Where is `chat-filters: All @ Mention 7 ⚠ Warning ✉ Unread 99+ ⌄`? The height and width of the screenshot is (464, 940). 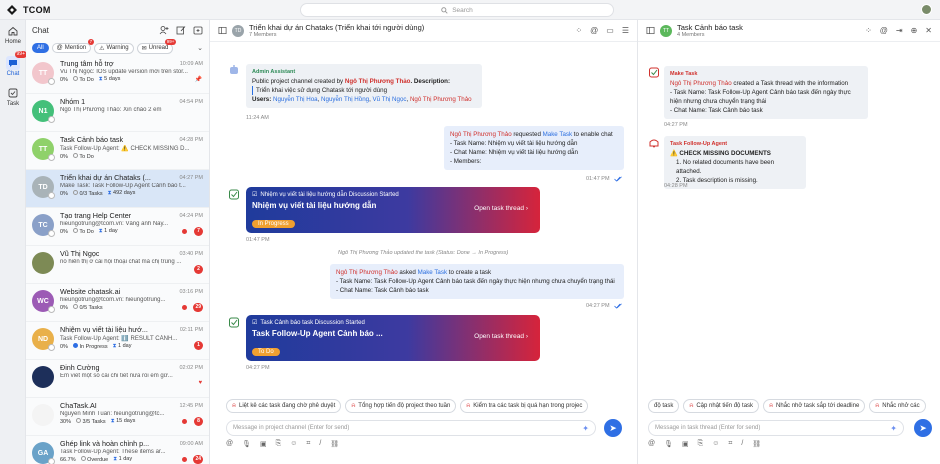 chat-filters: All @ Mention 7 ⚠ Warning ✉ Unread 99+ ⌄ is located at coordinates (117, 47).